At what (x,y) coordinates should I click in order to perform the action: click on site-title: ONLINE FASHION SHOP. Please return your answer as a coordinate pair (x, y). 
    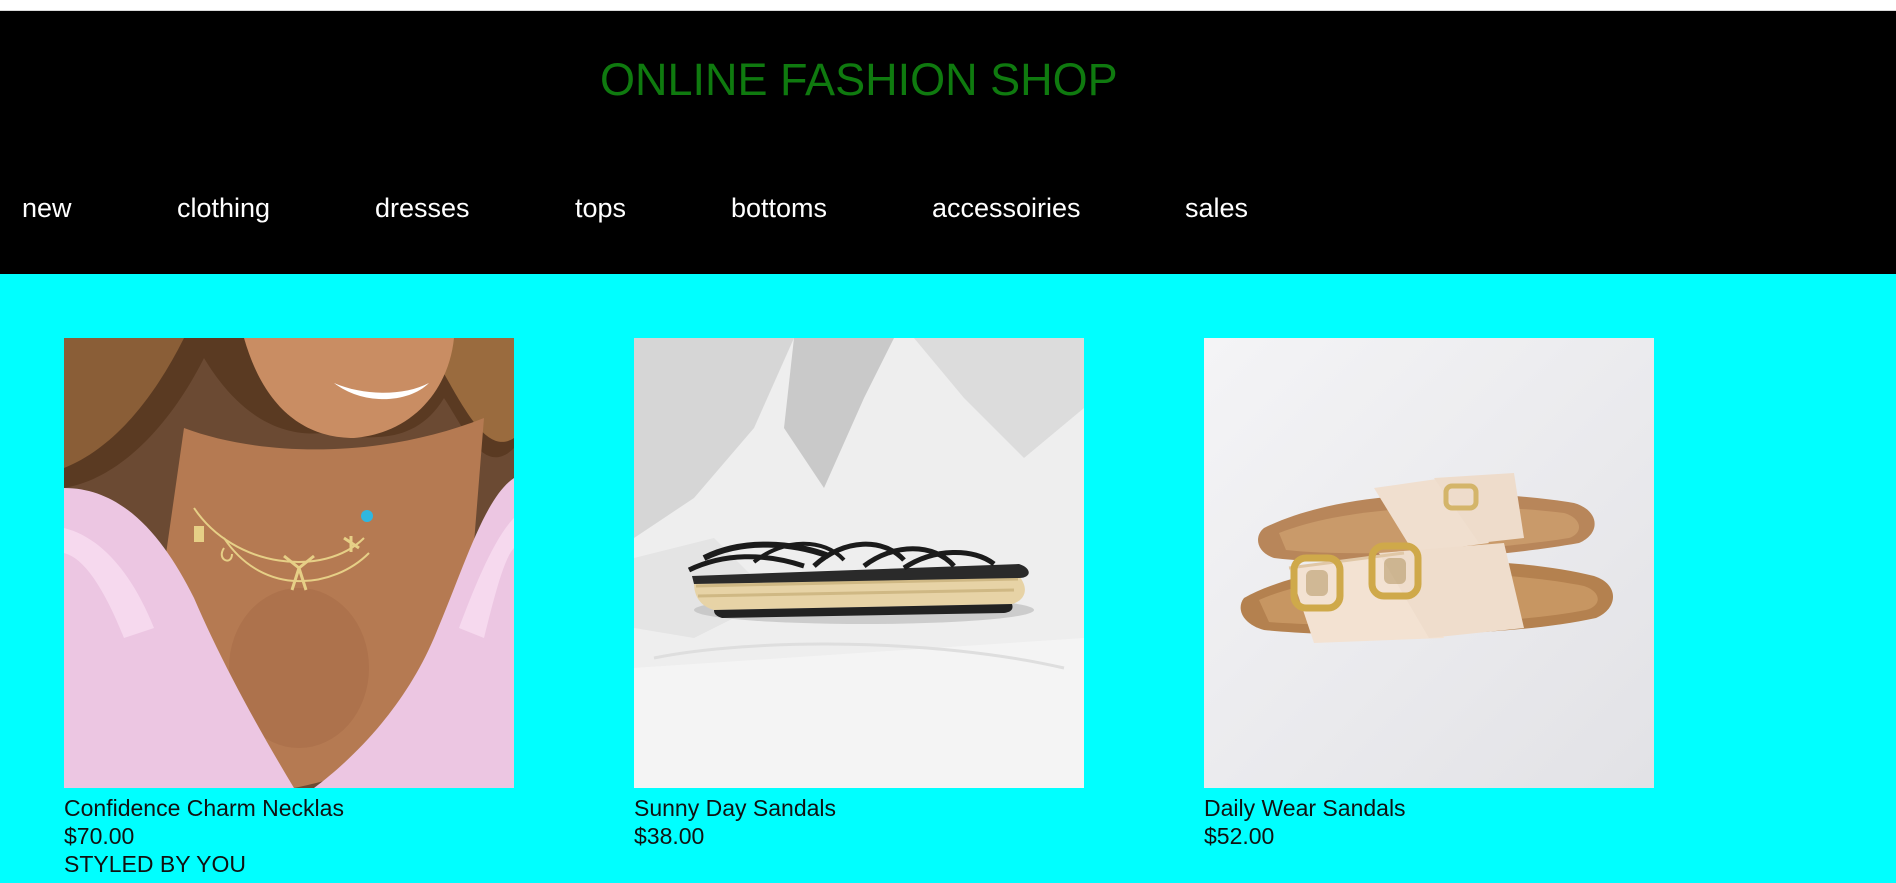
    Looking at the image, I should click on (859, 80).